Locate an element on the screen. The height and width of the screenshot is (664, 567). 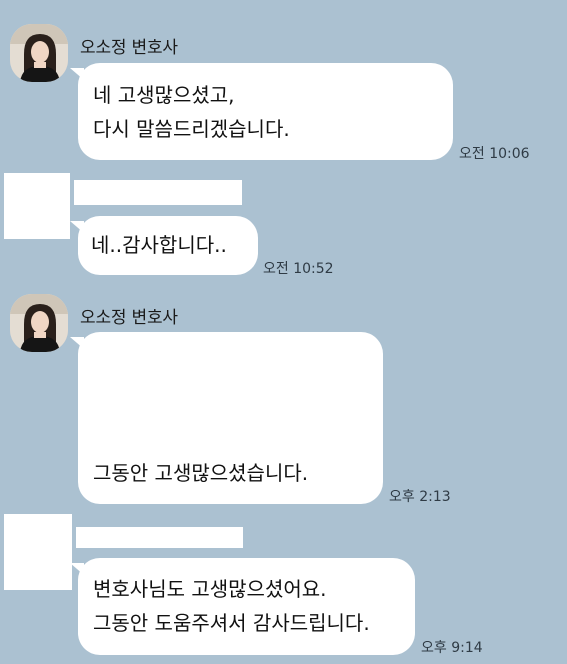
message-text: 다시 말씀드리겠습니다. is located at coordinates (191, 129).